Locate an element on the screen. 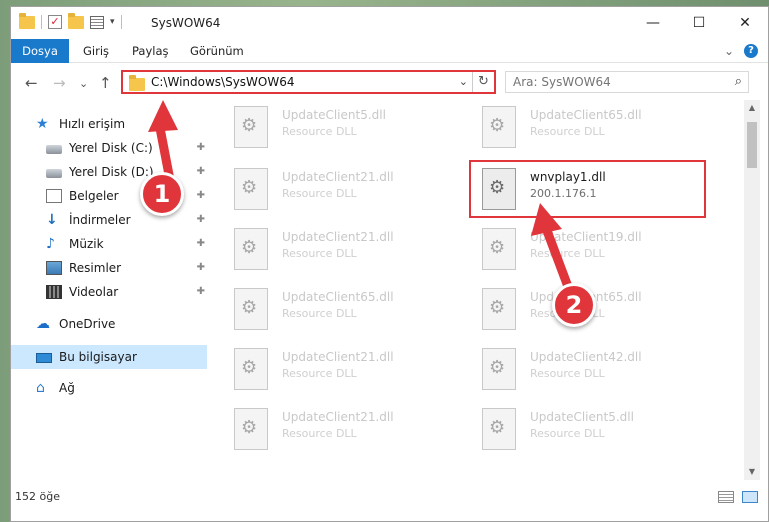 This screenshot has height=522, width=769. scroll-down-arrow-icon: ▼ is located at coordinates (752, 472).